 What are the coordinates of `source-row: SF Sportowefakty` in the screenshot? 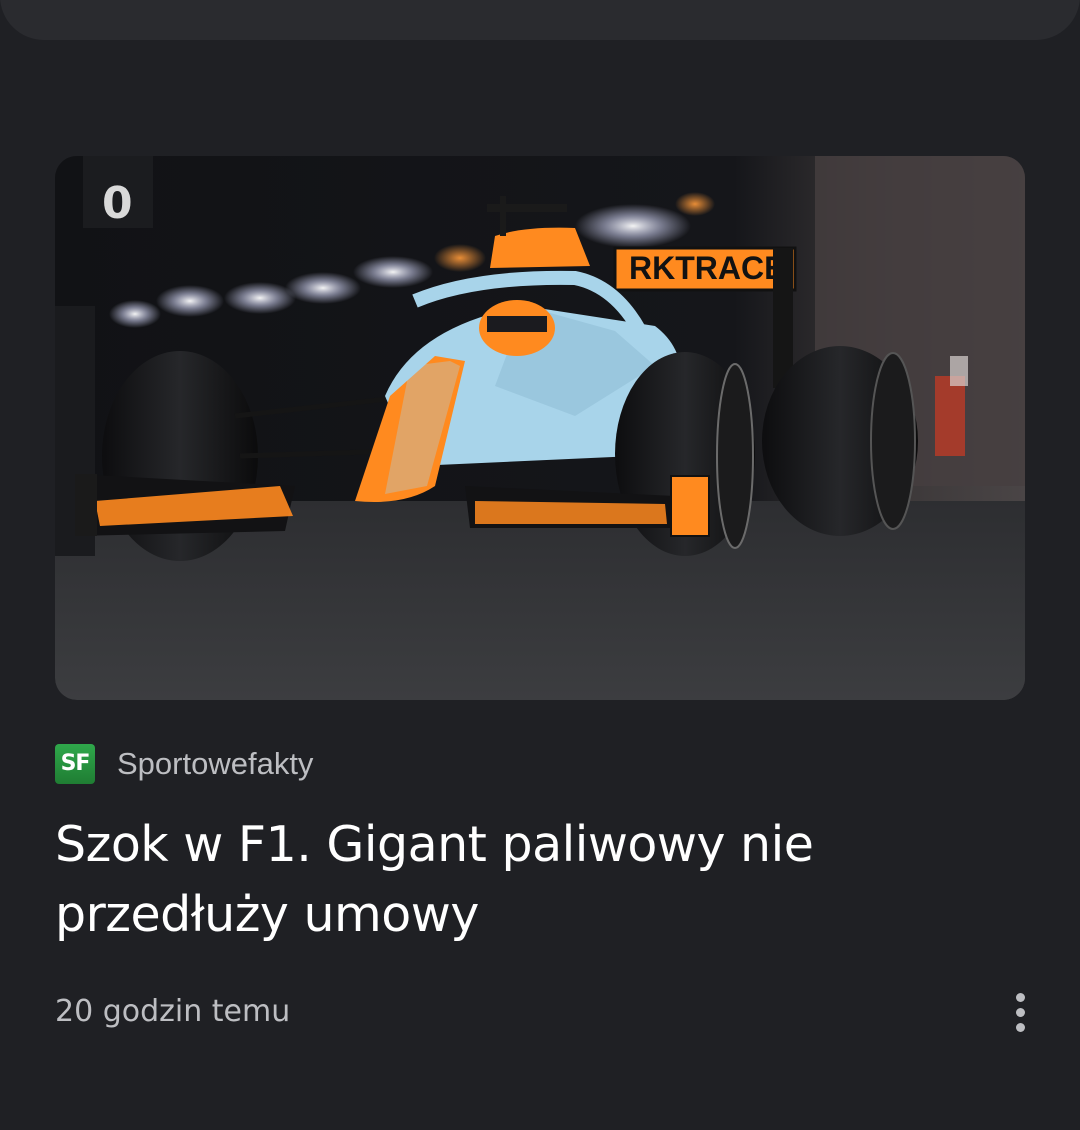 It's located at (184, 764).